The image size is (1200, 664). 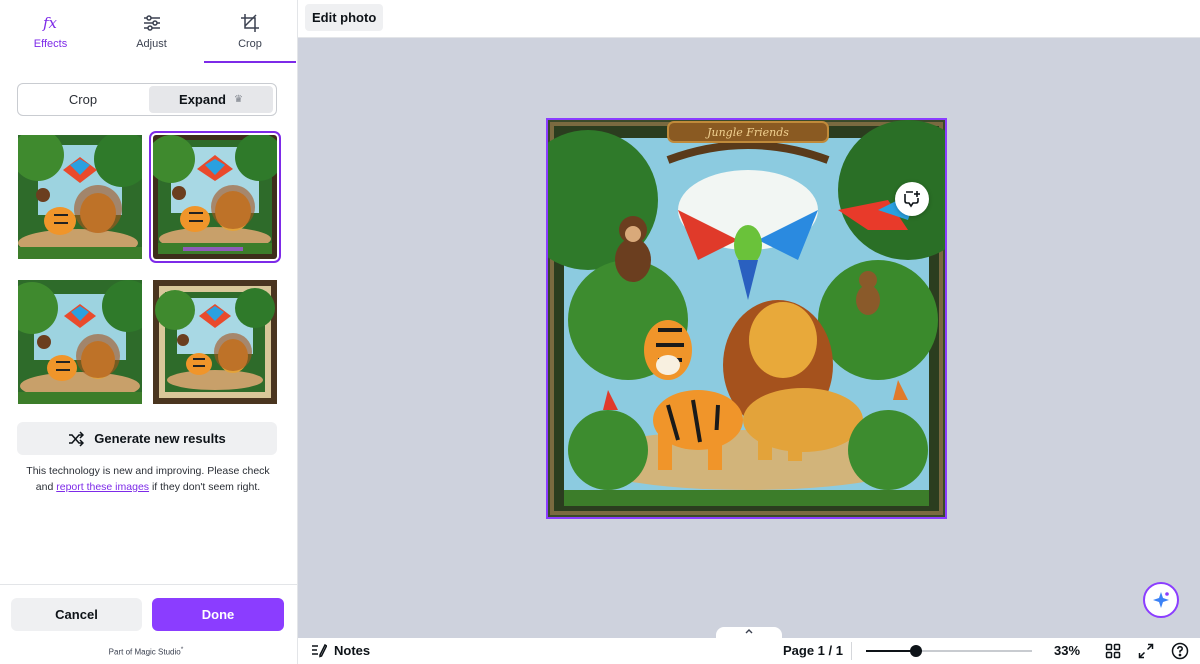 I want to click on panel-tabs: fx Effects Adjust Crop, so click(x=148, y=31).